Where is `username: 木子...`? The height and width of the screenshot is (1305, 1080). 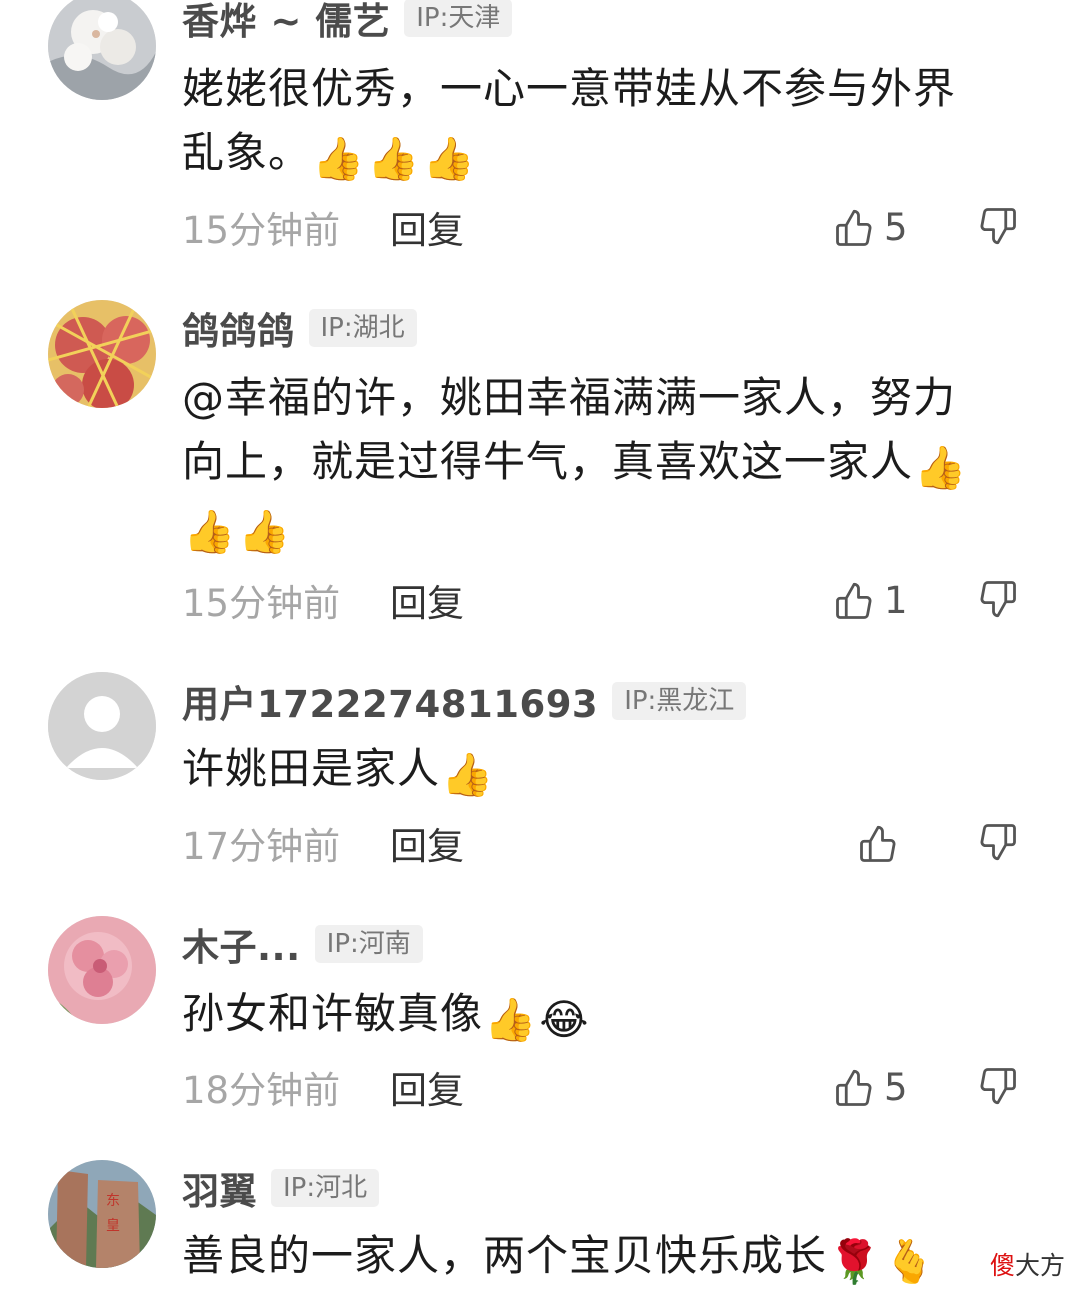 username: 木子... is located at coordinates (241, 944).